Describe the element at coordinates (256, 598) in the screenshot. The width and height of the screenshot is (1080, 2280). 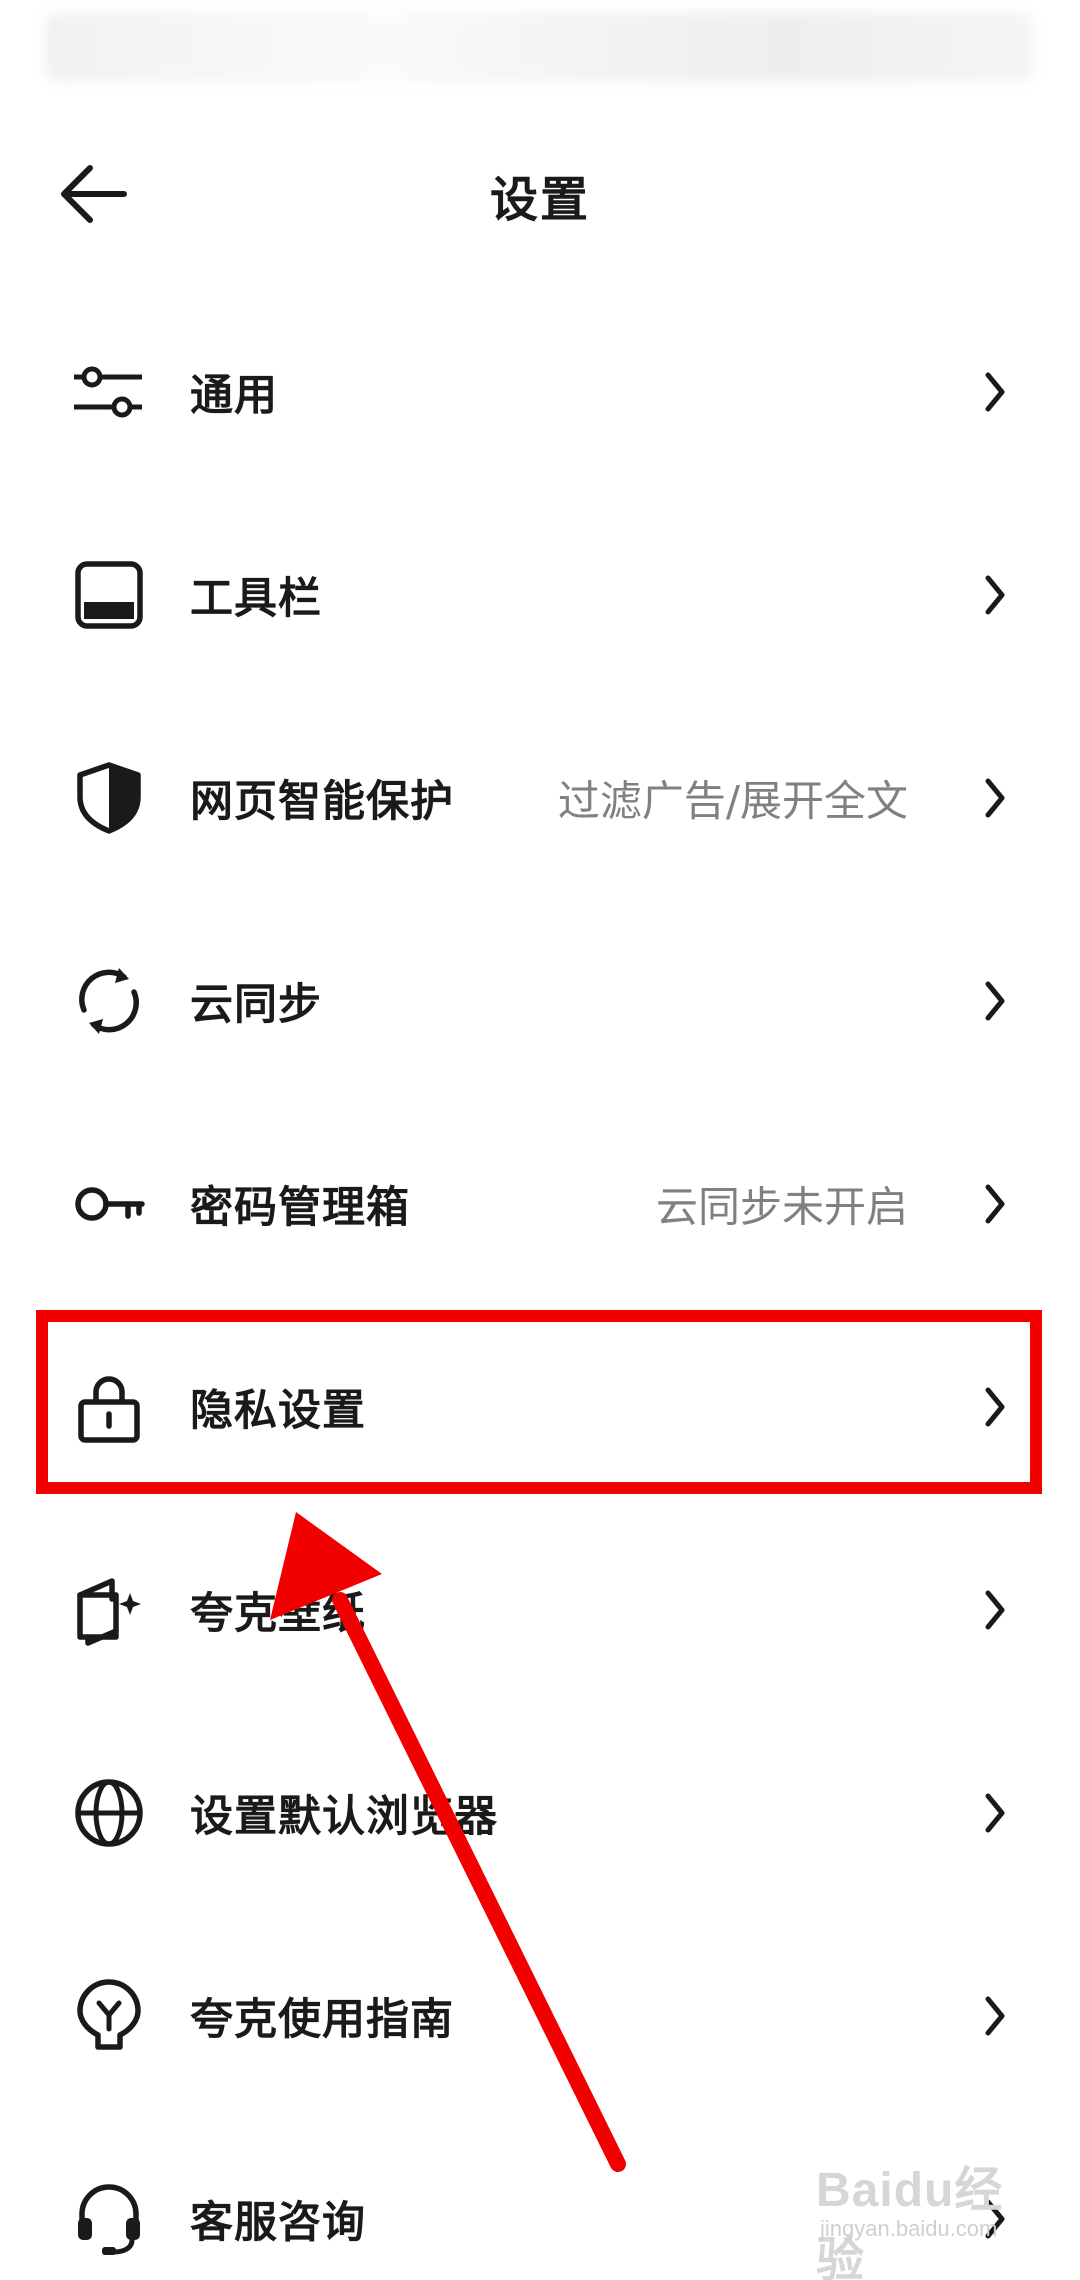
I see `settings-item-label: 工具栏` at that location.